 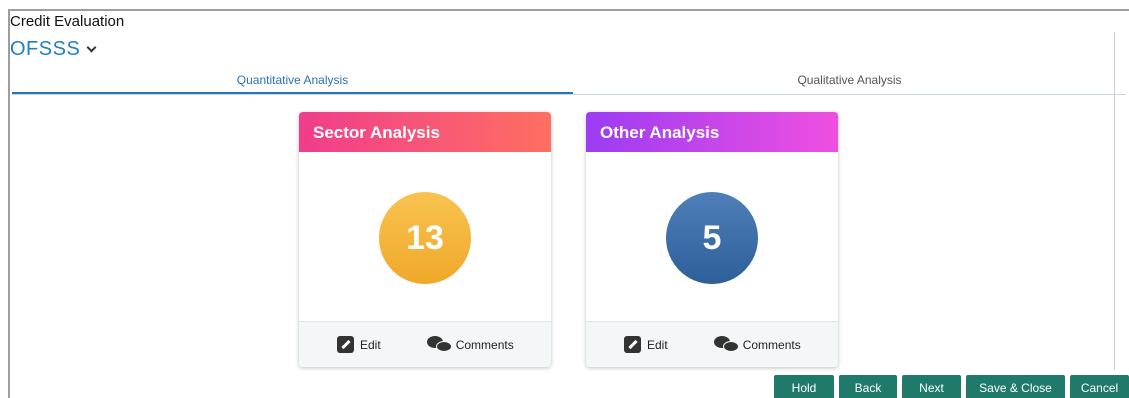 What do you see at coordinates (67, 21) in the screenshot?
I see `page-title: Credit Evaluation` at bounding box center [67, 21].